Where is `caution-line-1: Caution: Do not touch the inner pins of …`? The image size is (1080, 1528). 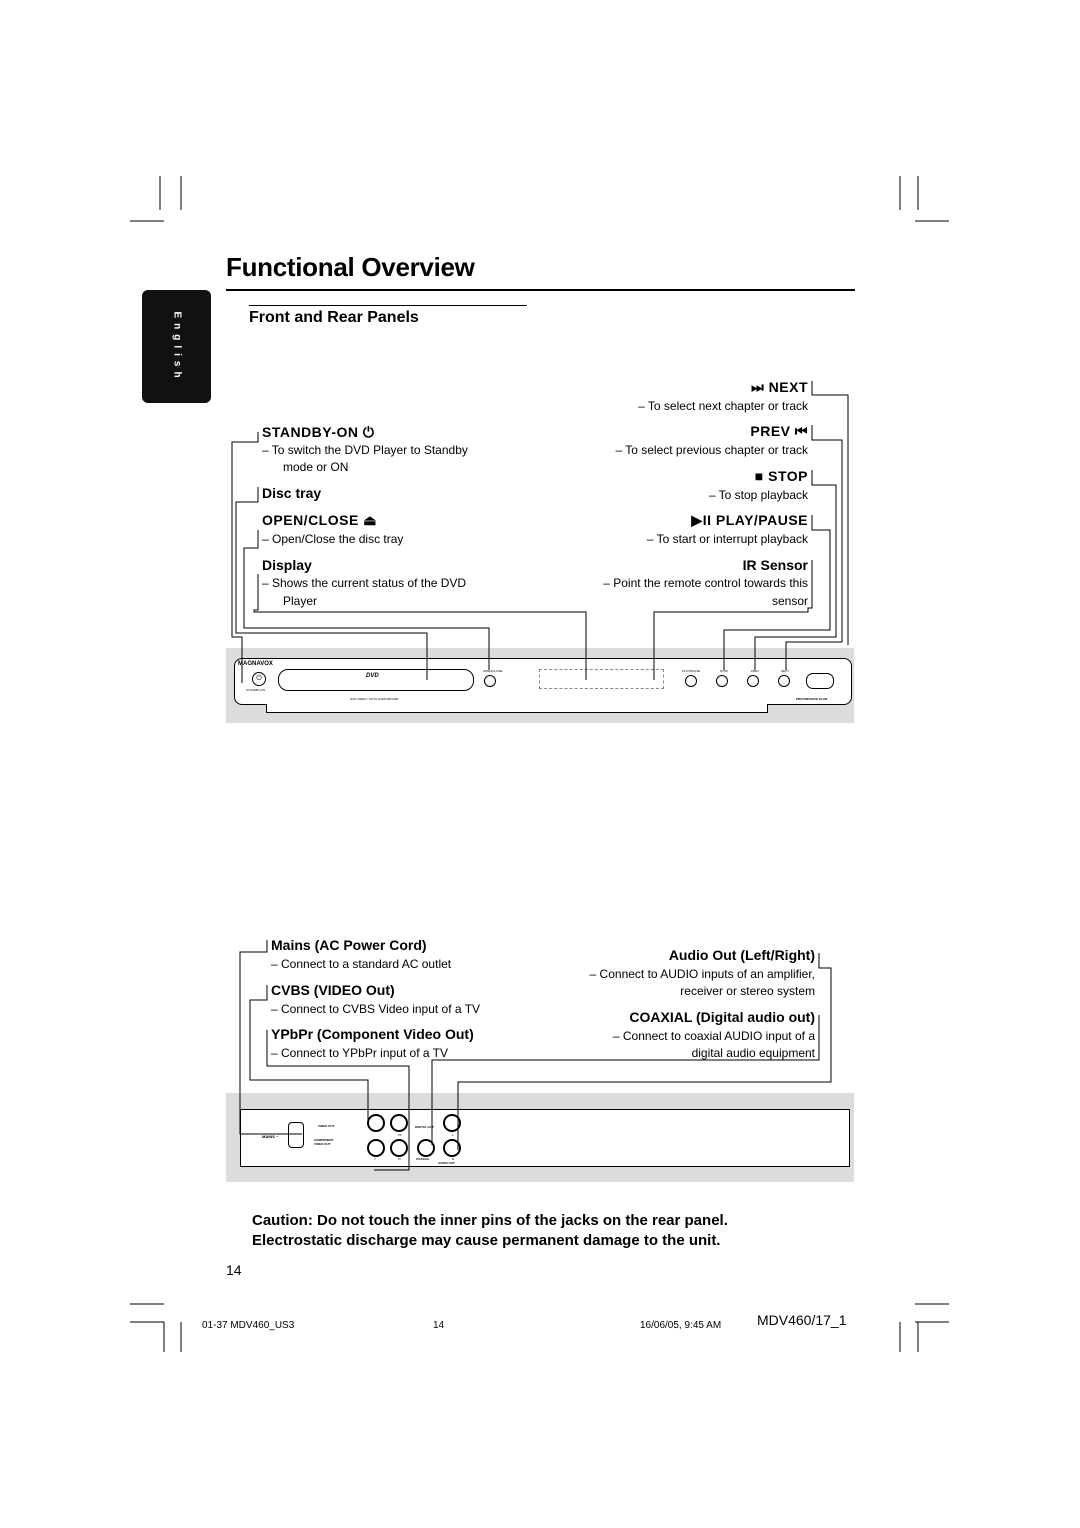
caution-line-1: Caution: Do not touch the inner pins of … is located at coordinates (490, 1220).